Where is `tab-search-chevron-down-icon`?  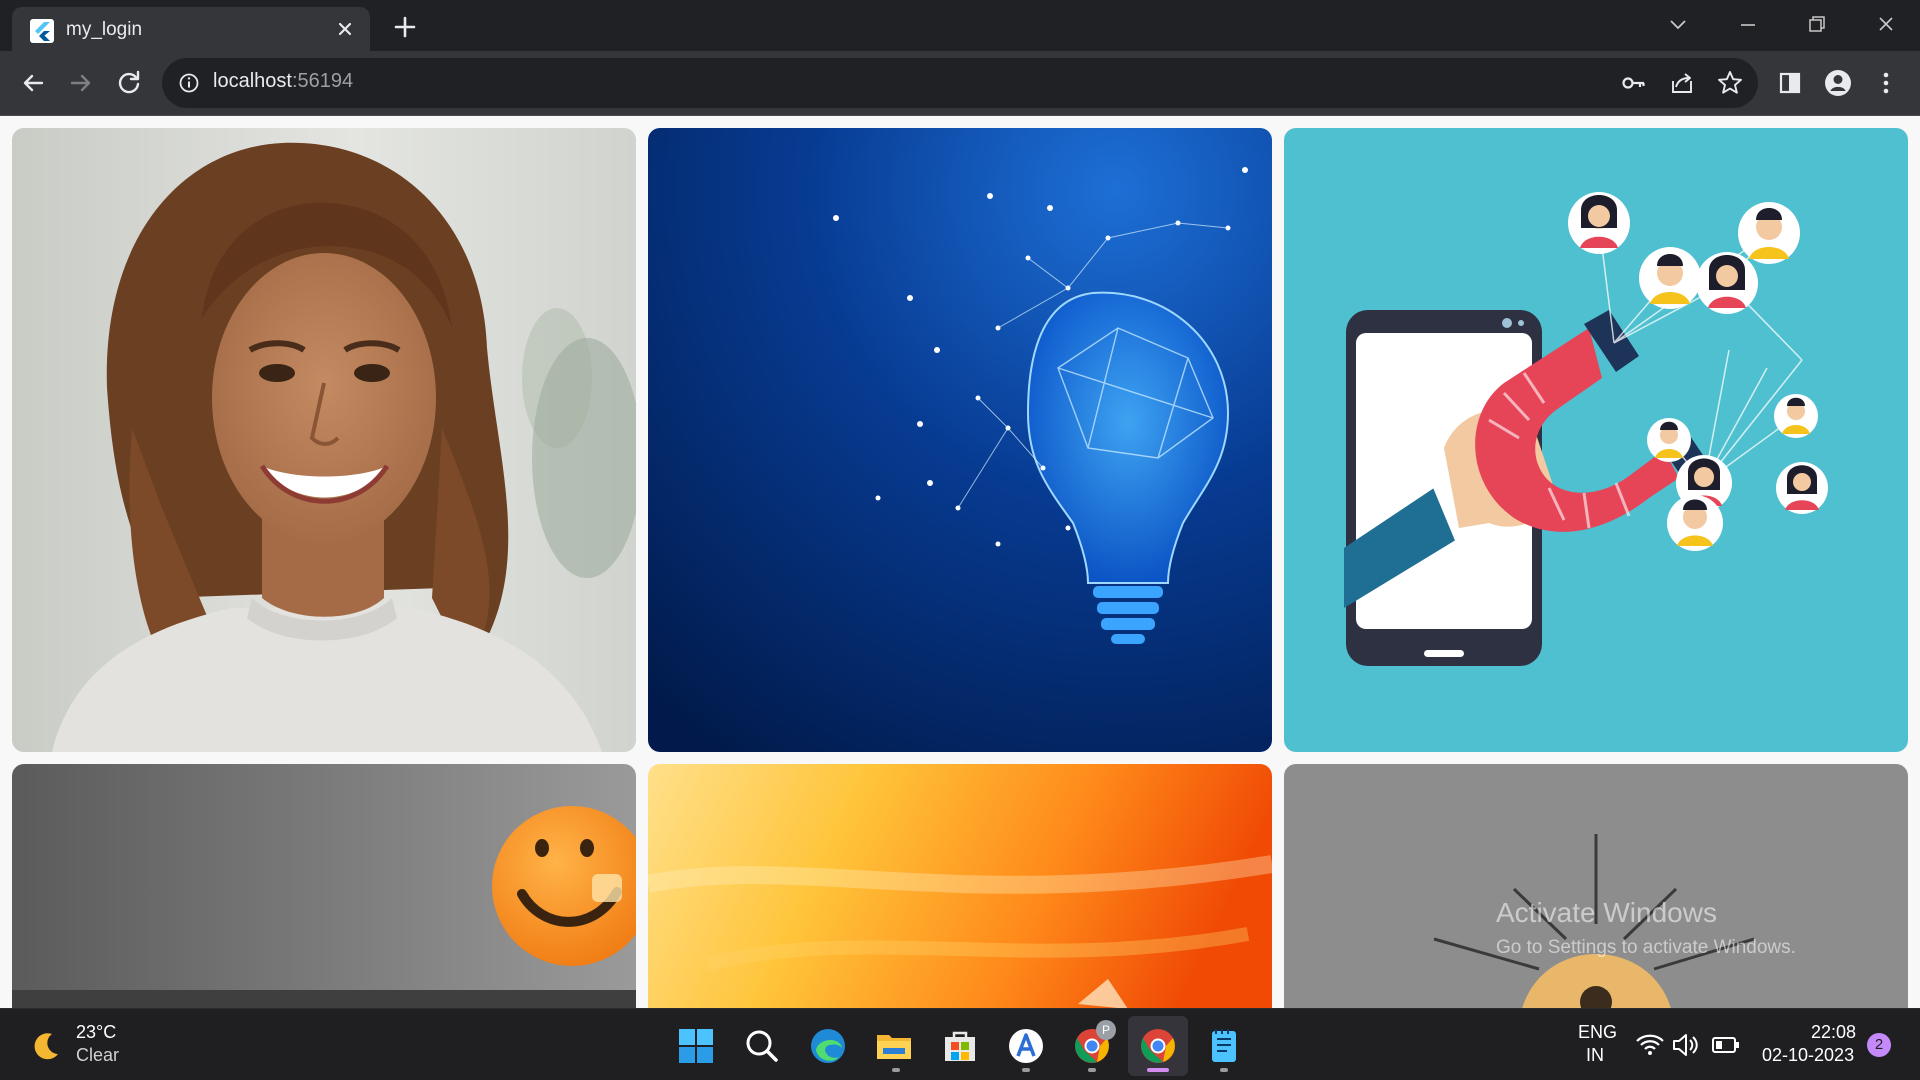
tab-search-chevron-down-icon is located at coordinates (1678, 25).